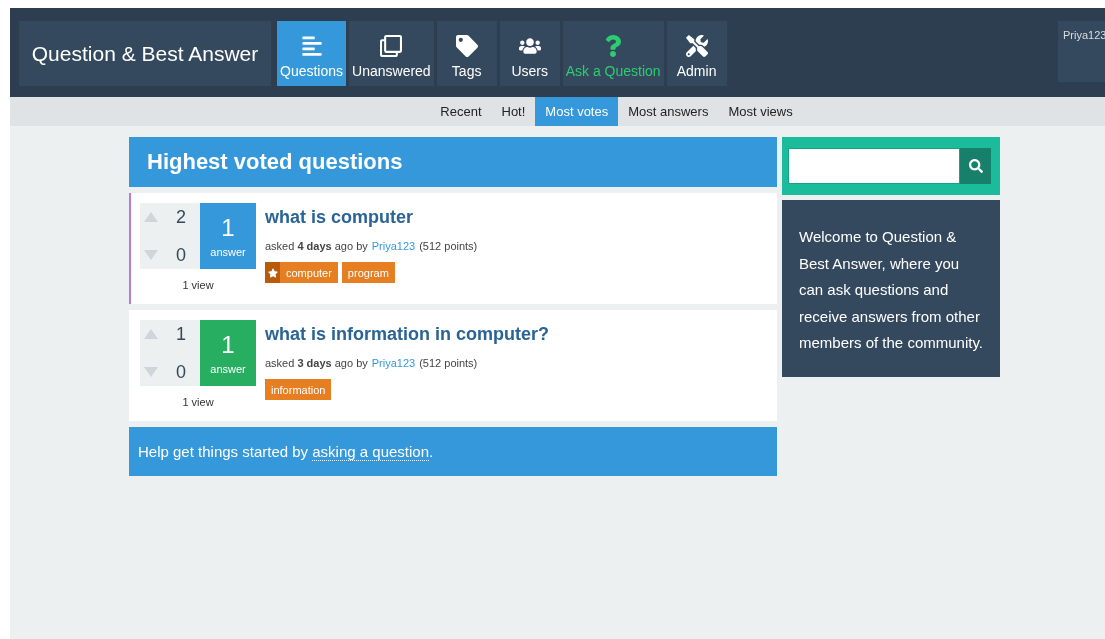 The image size is (1105, 639). What do you see at coordinates (181, 334) in the screenshot?
I see `upvote-count: 1` at bounding box center [181, 334].